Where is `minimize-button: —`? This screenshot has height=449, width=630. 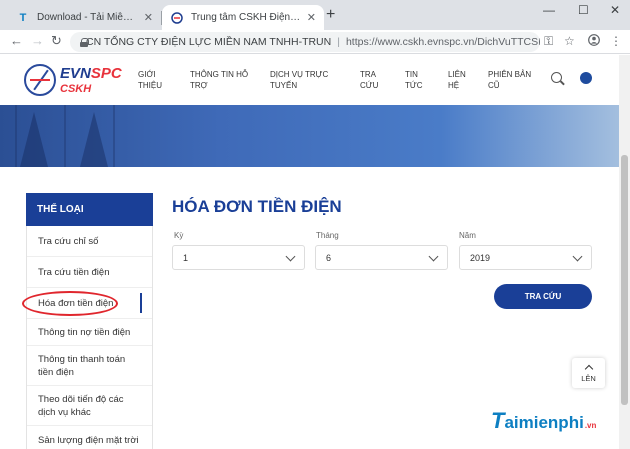 minimize-button: — is located at coordinates (549, 10).